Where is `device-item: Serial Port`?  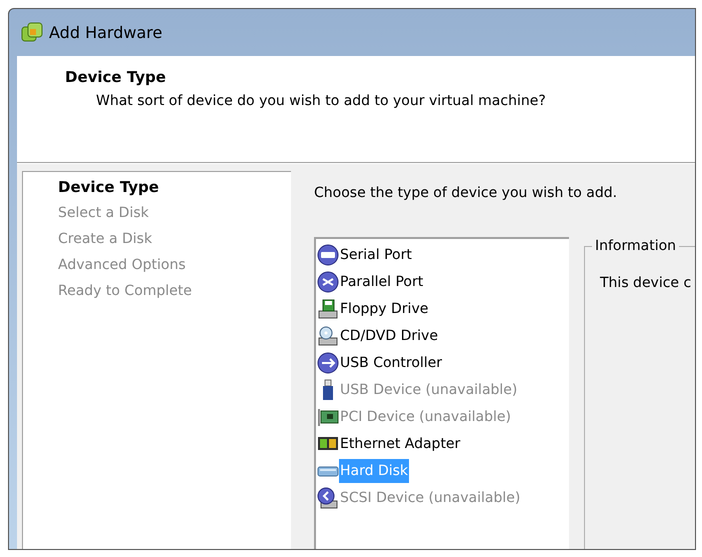 device-item: Serial Port is located at coordinates (365, 254).